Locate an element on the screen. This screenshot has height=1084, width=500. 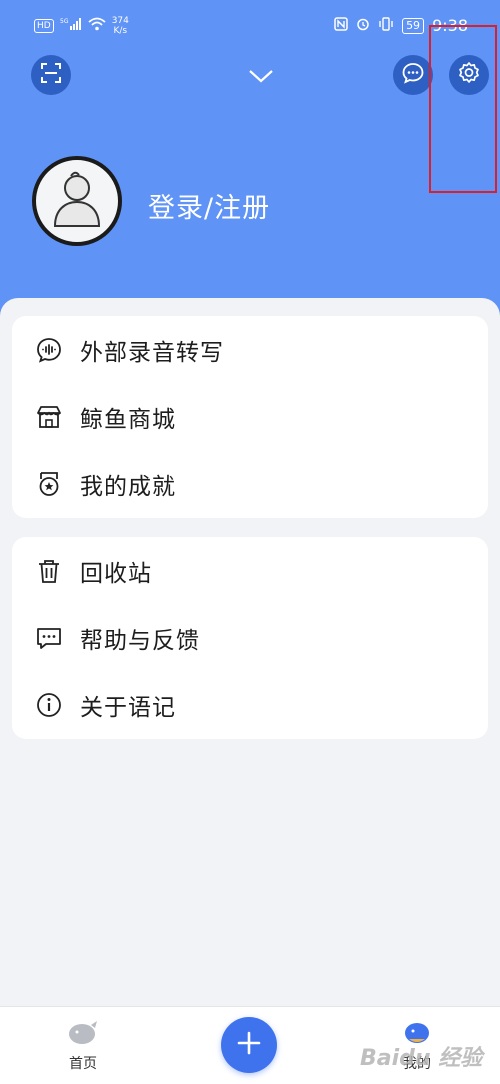
avatar is located at coordinates (77, 201).